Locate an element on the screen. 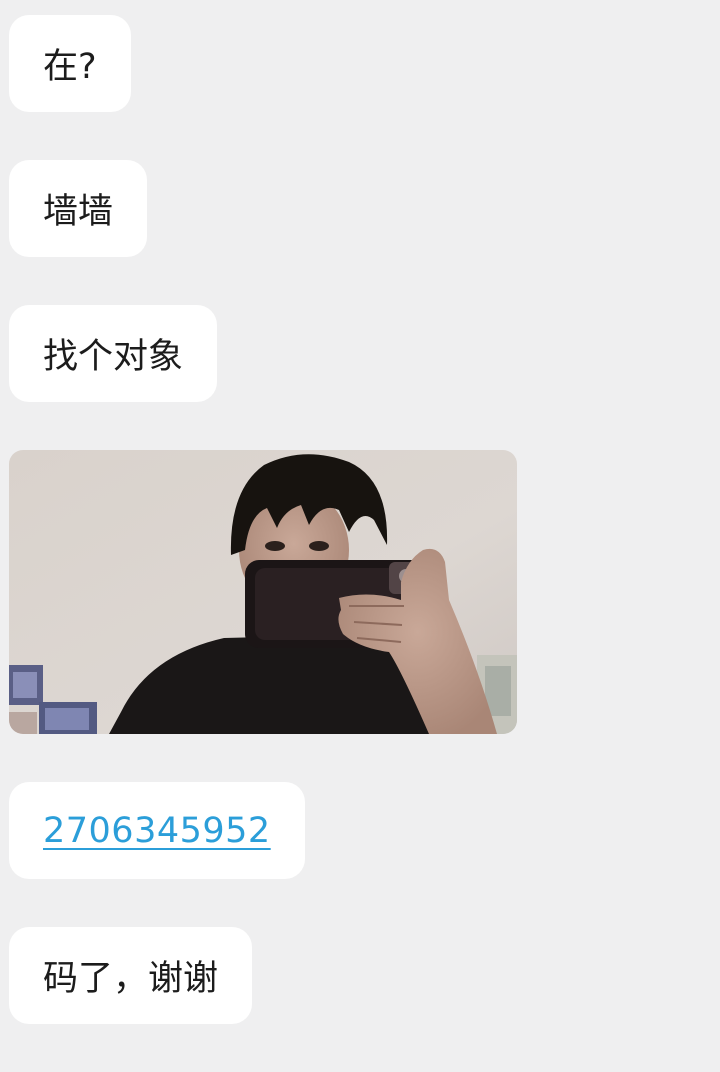  message-bubble: 2706345952 is located at coordinates (157, 830).